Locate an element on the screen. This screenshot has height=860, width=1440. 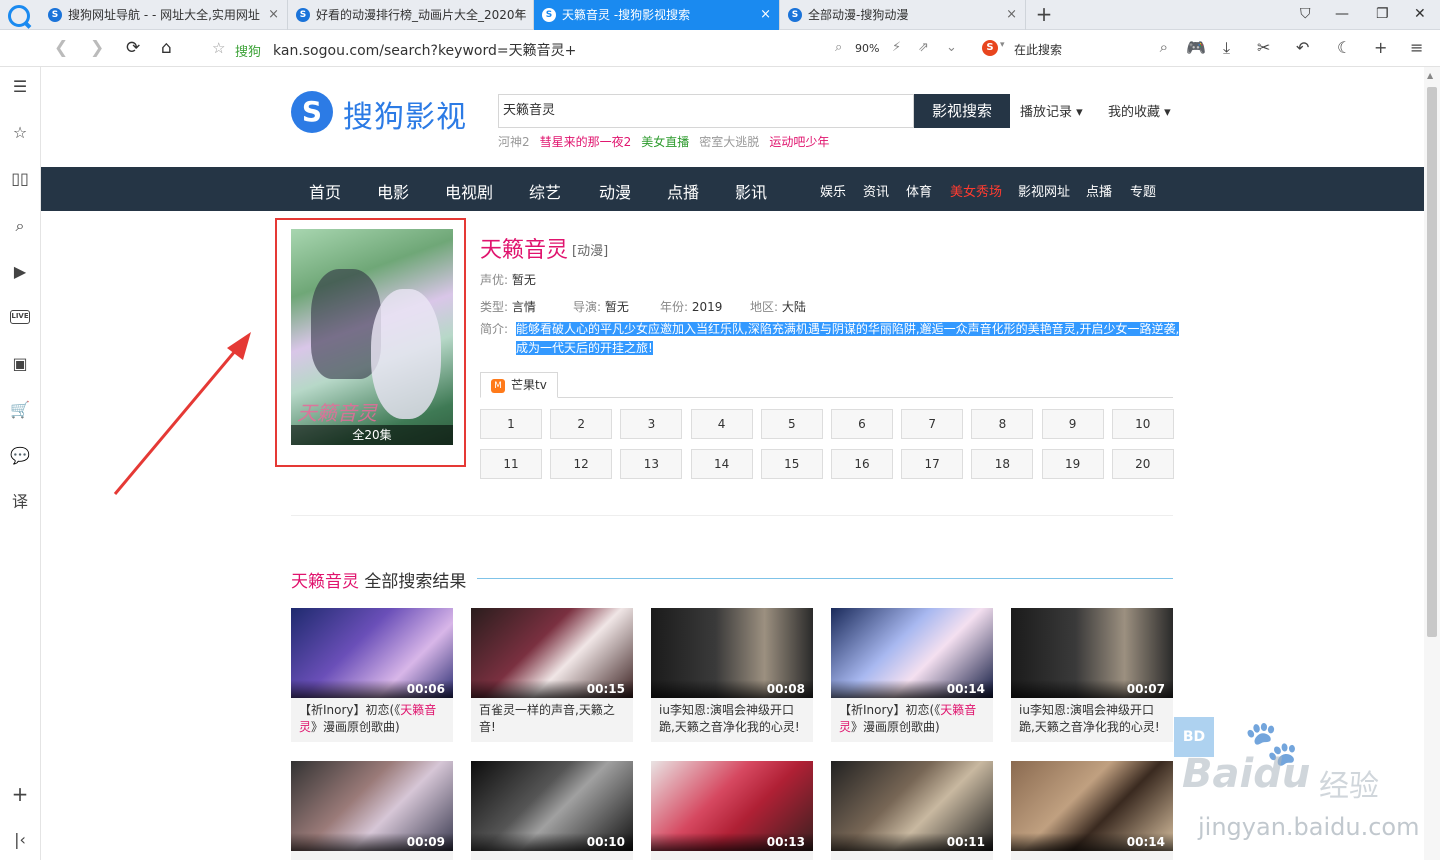
video-card: 00:08 iu李知恩:演唱会神级开口跪,天籁之音净化我的心灵! is located at coordinates (732, 675).